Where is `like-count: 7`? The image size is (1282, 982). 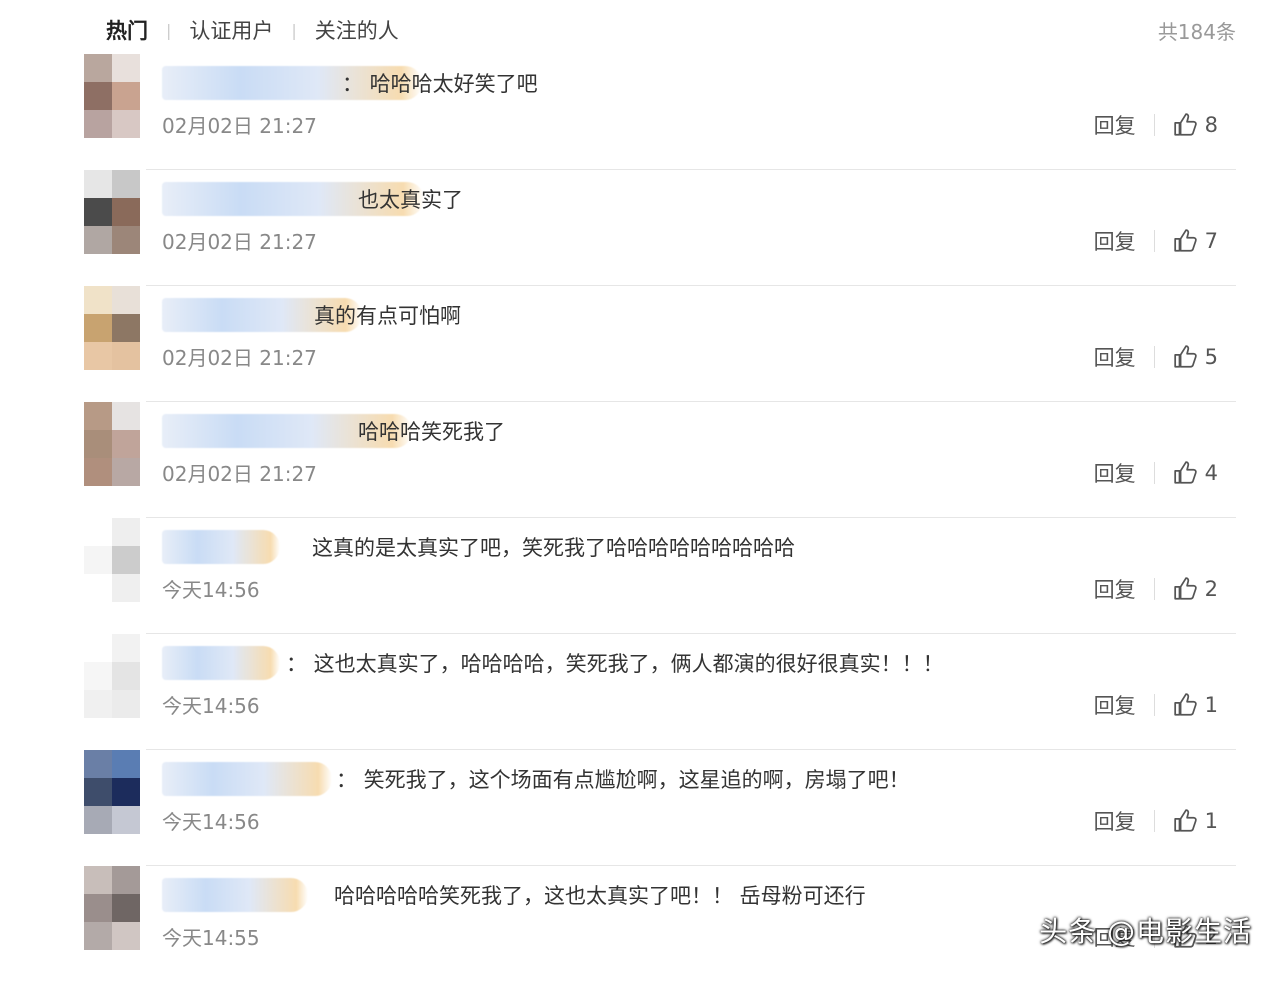
like-count: 7 is located at coordinates (1211, 241).